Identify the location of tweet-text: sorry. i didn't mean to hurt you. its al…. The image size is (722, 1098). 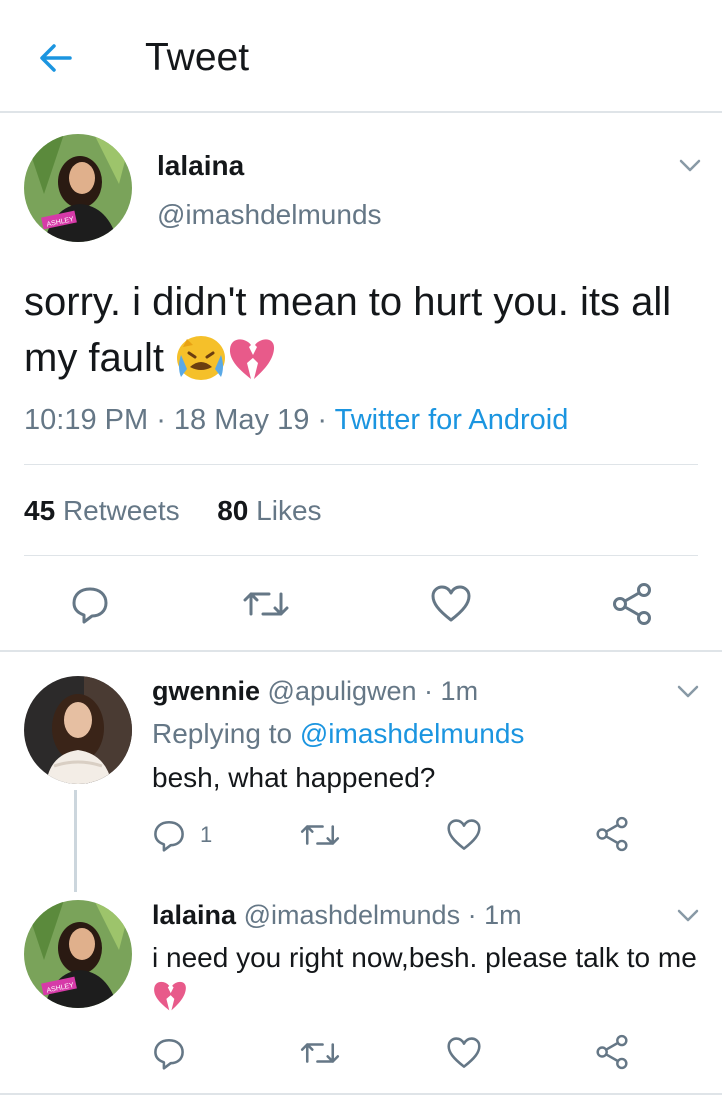
(364, 335).